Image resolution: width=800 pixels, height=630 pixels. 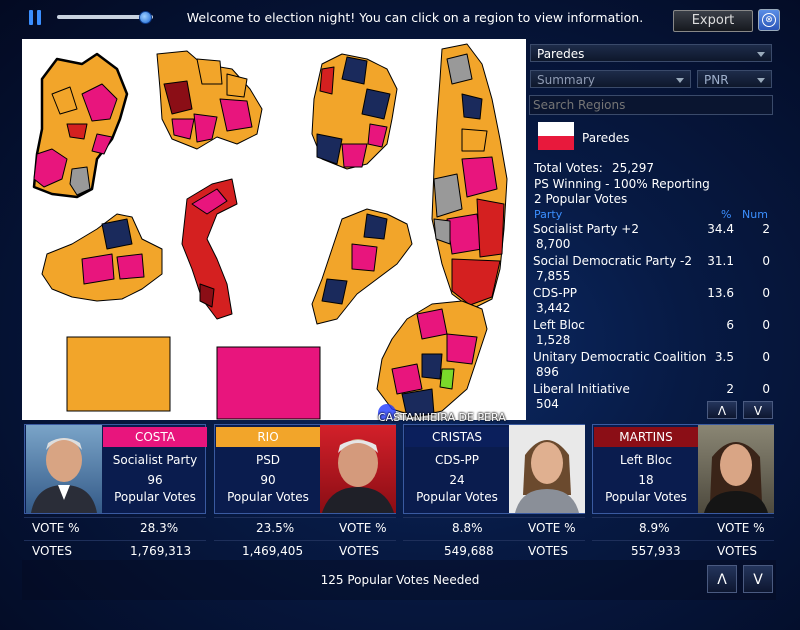 I want to click on vote-pct-row: 23.5% VOTE %, so click(x=305, y=527).